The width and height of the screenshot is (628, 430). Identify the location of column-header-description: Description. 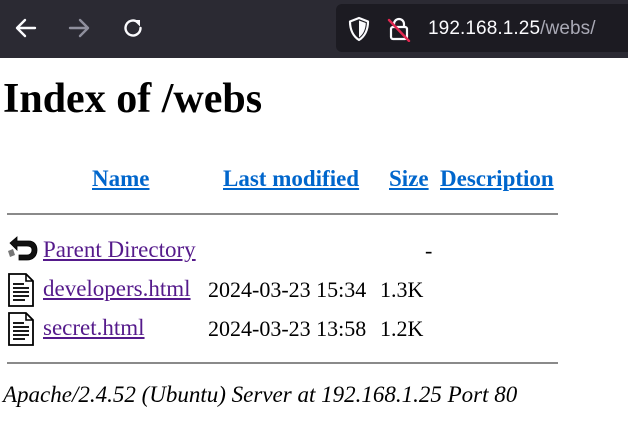
(497, 179).